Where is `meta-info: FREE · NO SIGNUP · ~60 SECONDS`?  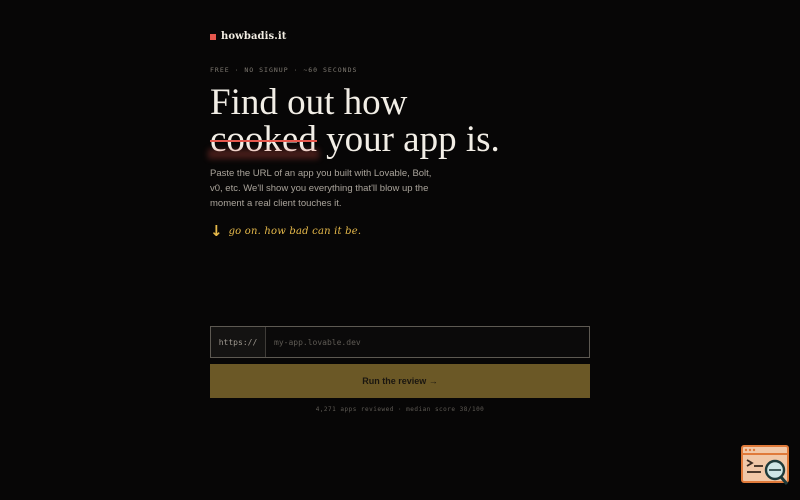 meta-info: FREE · NO SIGNUP · ~60 SECONDS is located at coordinates (284, 70).